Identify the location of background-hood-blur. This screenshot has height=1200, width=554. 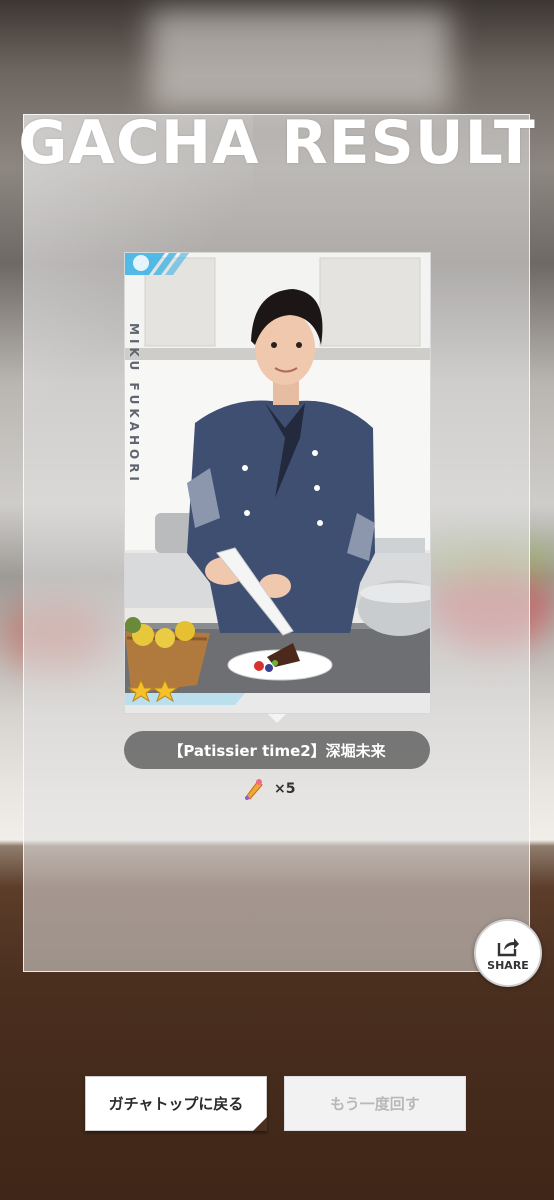
(300, 60).